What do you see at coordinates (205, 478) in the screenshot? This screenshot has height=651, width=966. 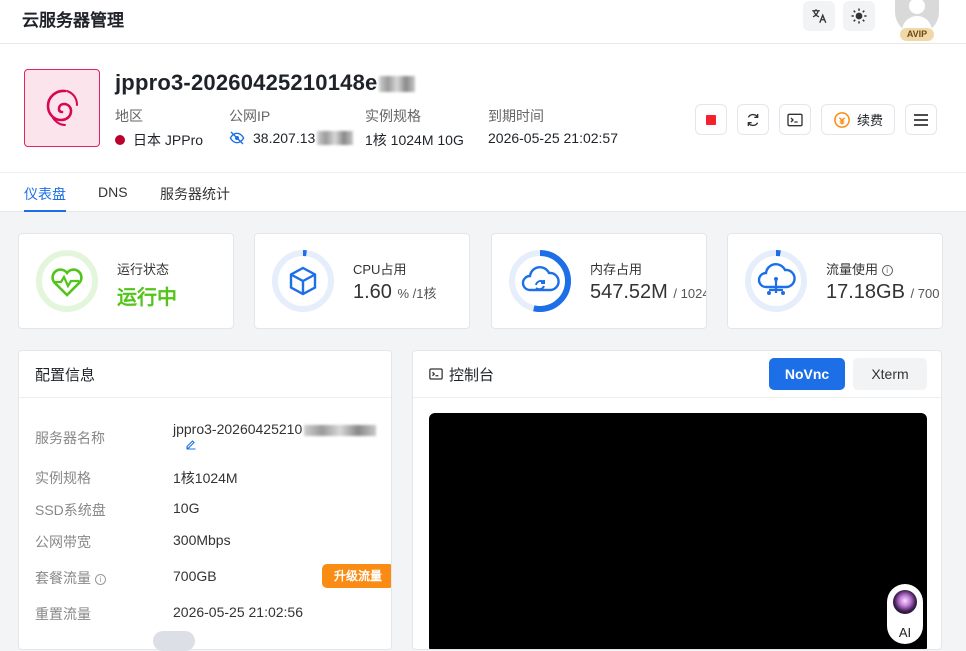 I see `config-value: 1核1024M` at bounding box center [205, 478].